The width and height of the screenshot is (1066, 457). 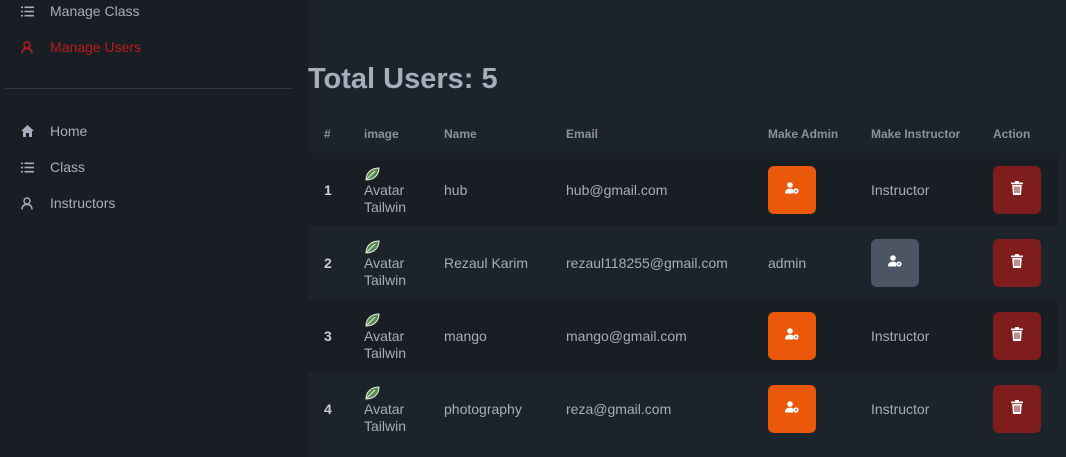 I want to click on home-icon, so click(x=27, y=131).